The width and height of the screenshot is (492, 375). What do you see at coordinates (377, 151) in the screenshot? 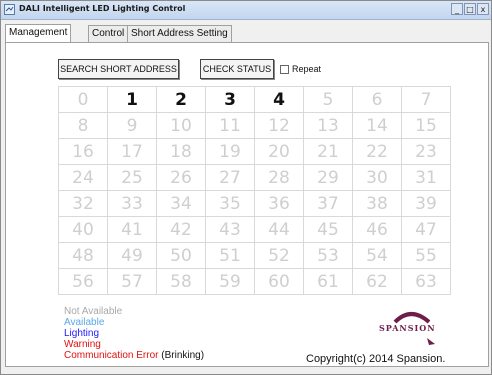
I see `address-cell: 22` at bounding box center [377, 151].